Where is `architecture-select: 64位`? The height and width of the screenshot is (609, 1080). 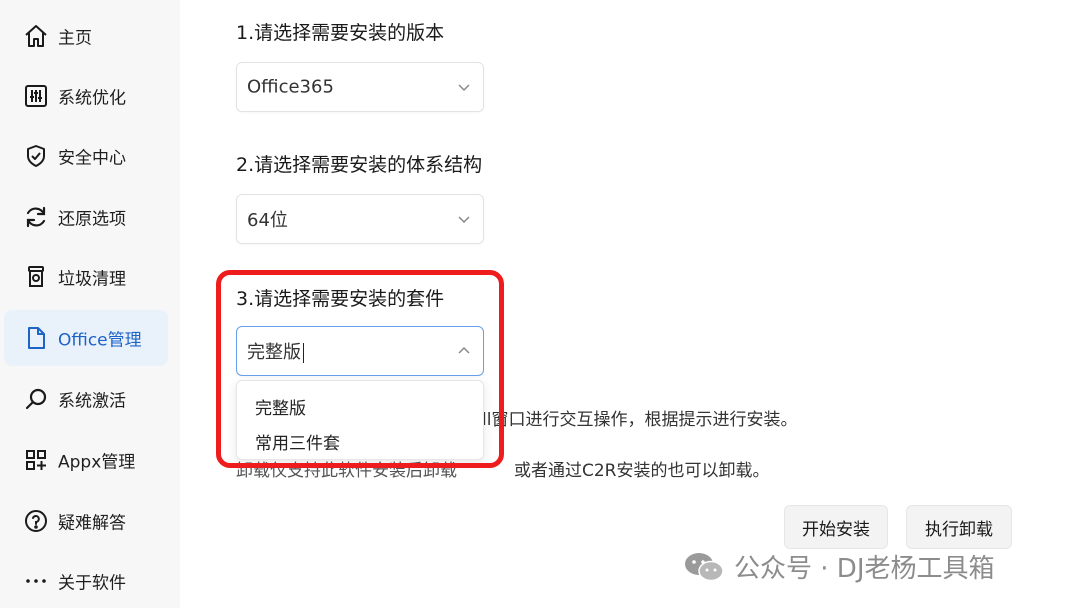 architecture-select: 64位 is located at coordinates (360, 219).